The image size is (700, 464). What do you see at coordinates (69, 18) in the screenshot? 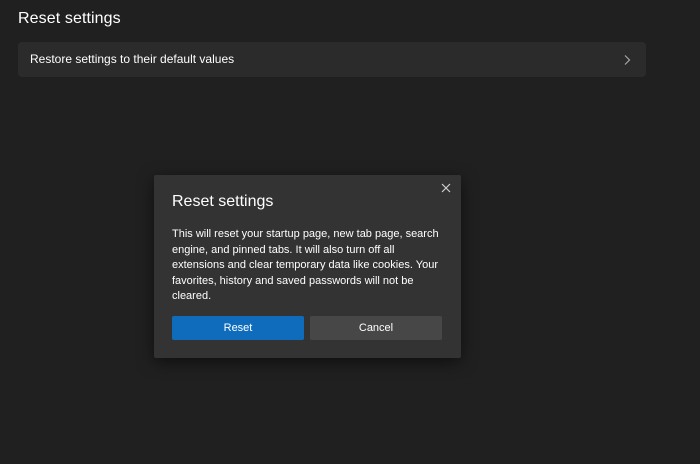
I see `page-title: Reset settings` at bounding box center [69, 18].